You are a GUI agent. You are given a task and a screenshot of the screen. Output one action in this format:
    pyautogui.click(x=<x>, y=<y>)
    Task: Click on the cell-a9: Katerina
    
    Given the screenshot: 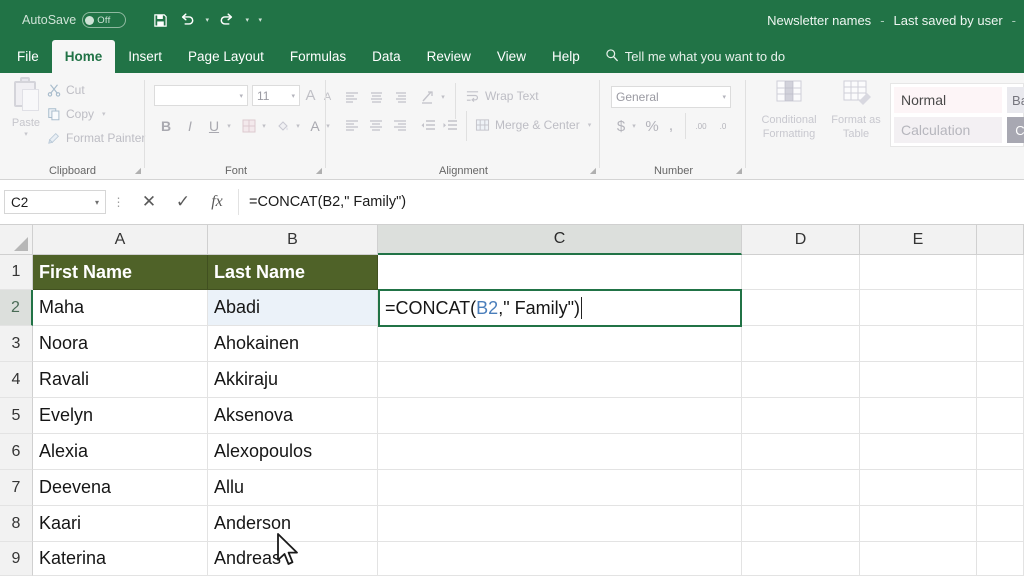 What is the action you would take?
    pyautogui.click(x=120, y=559)
    